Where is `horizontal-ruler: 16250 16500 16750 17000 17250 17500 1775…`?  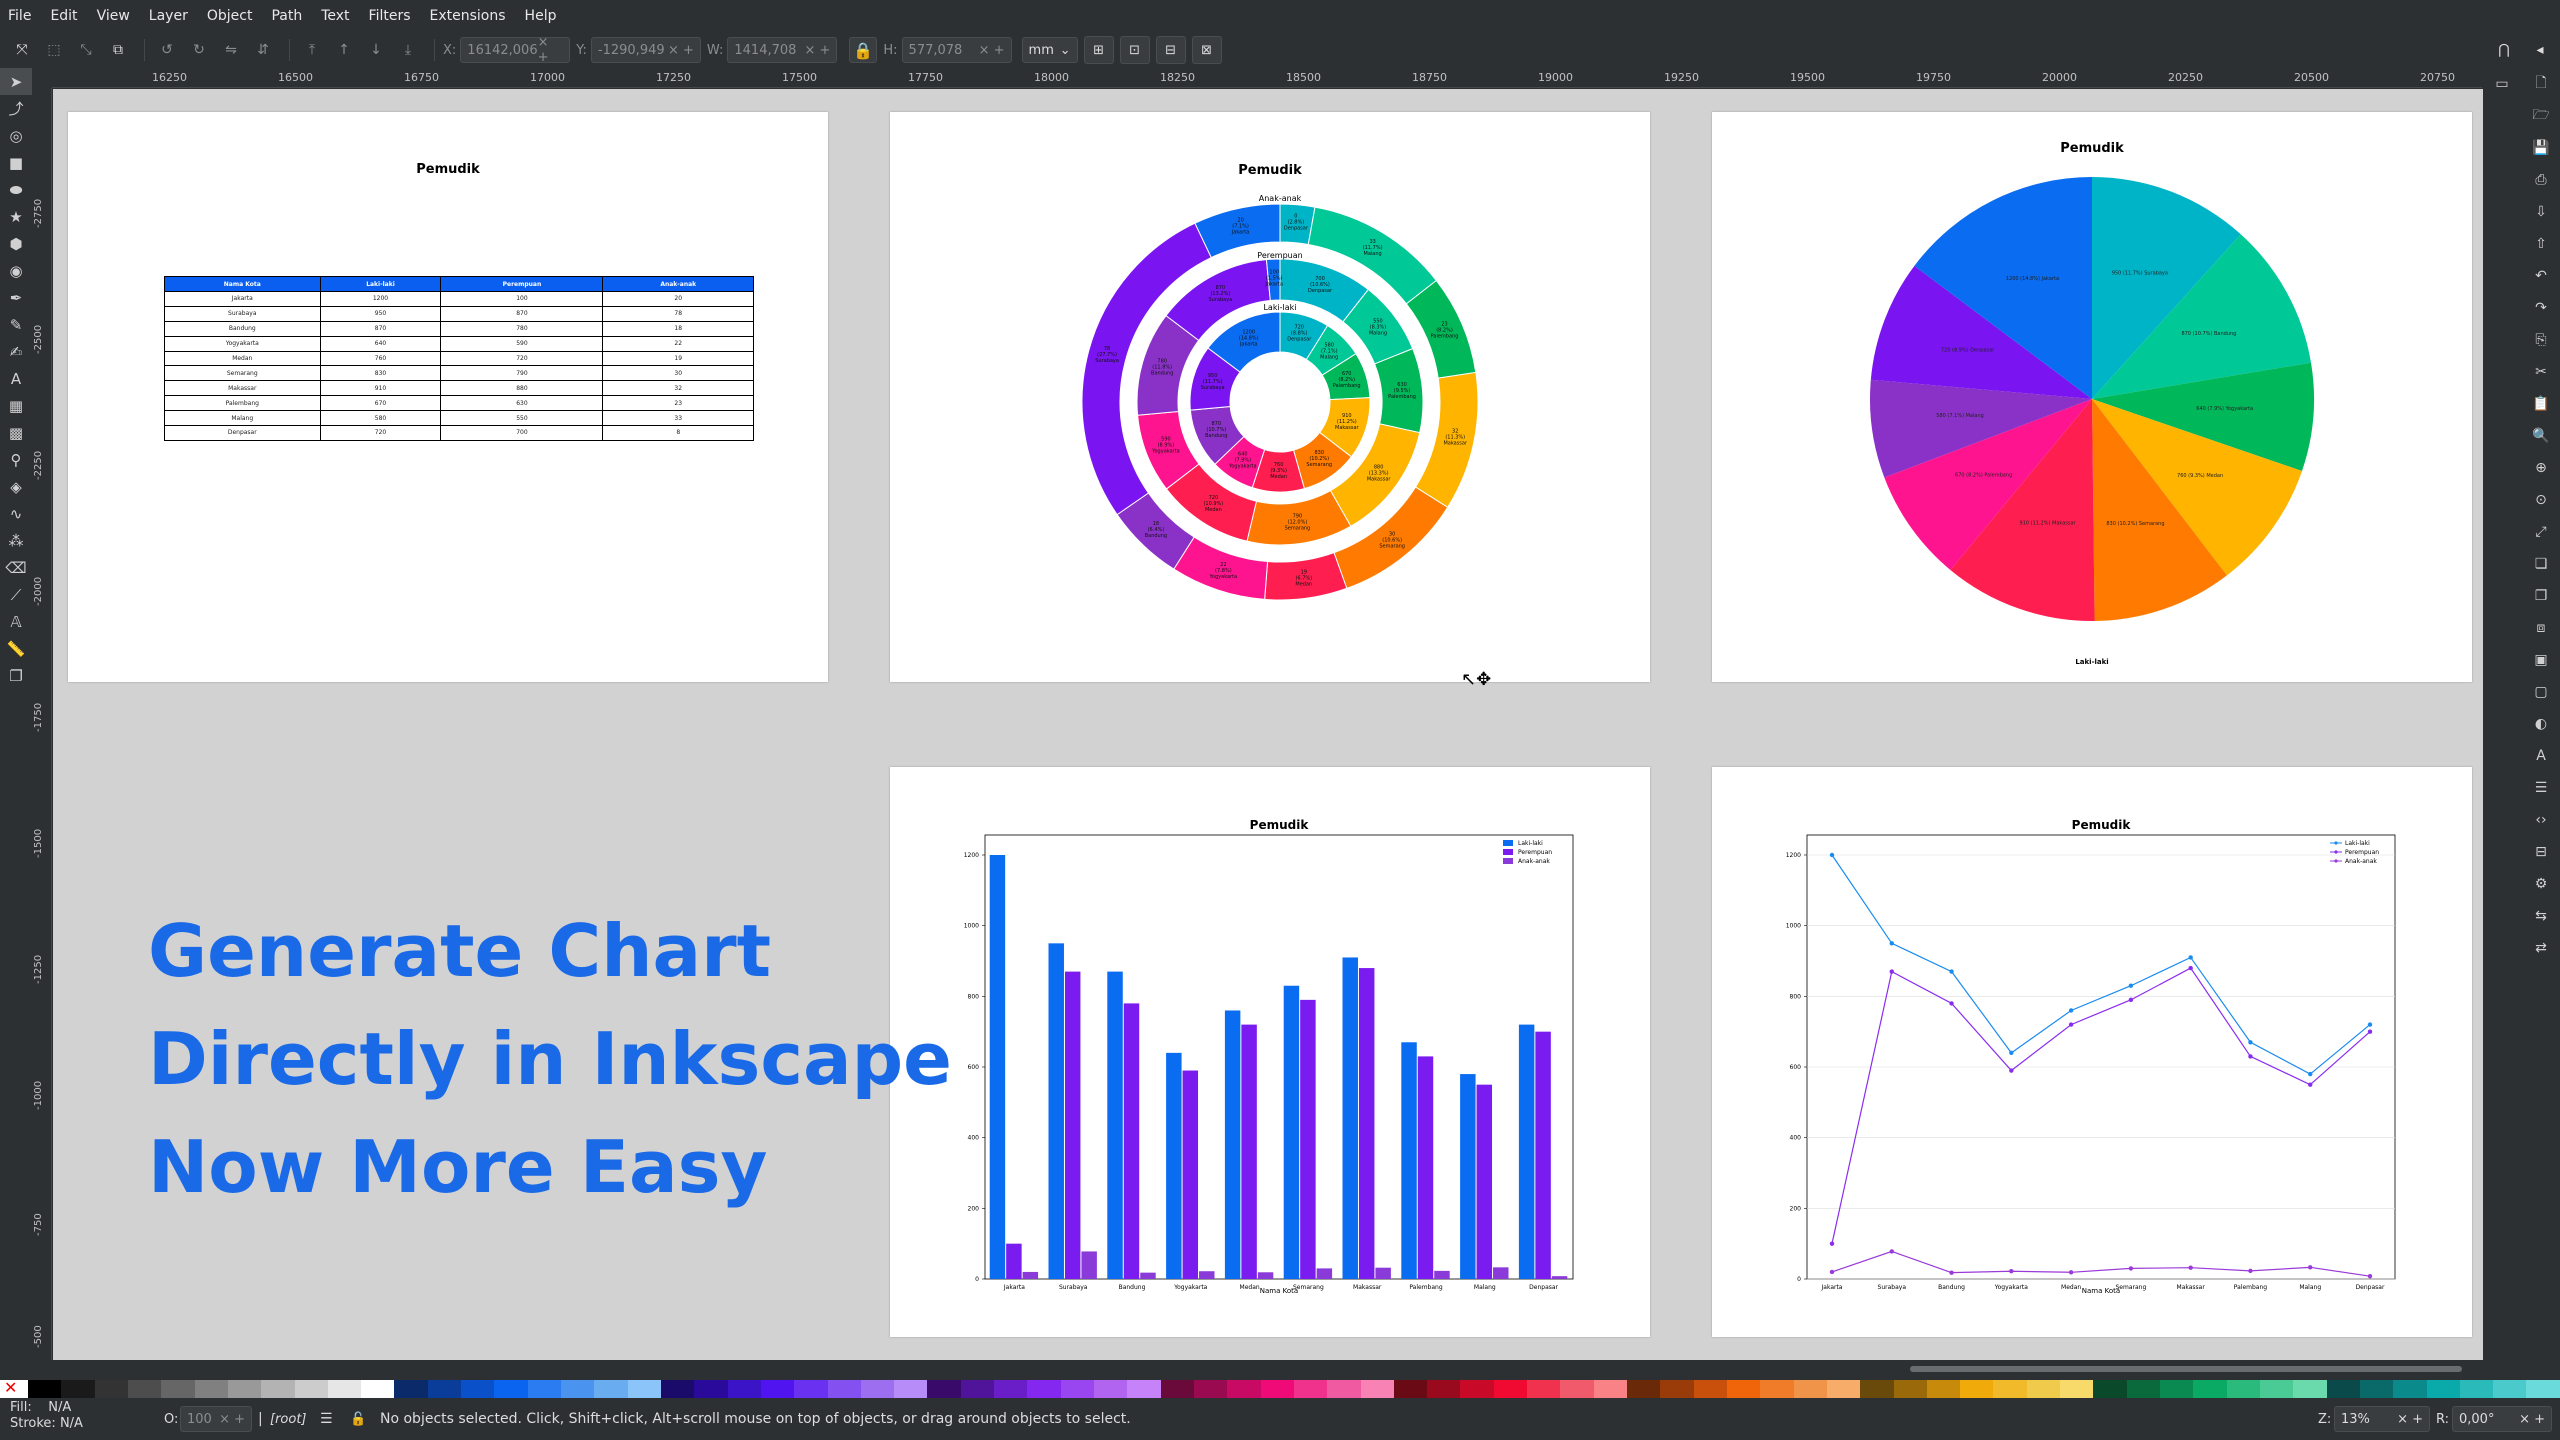 horizontal-ruler: 16250 16500 16750 17000 17250 17500 1775… is located at coordinates (1267, 78).